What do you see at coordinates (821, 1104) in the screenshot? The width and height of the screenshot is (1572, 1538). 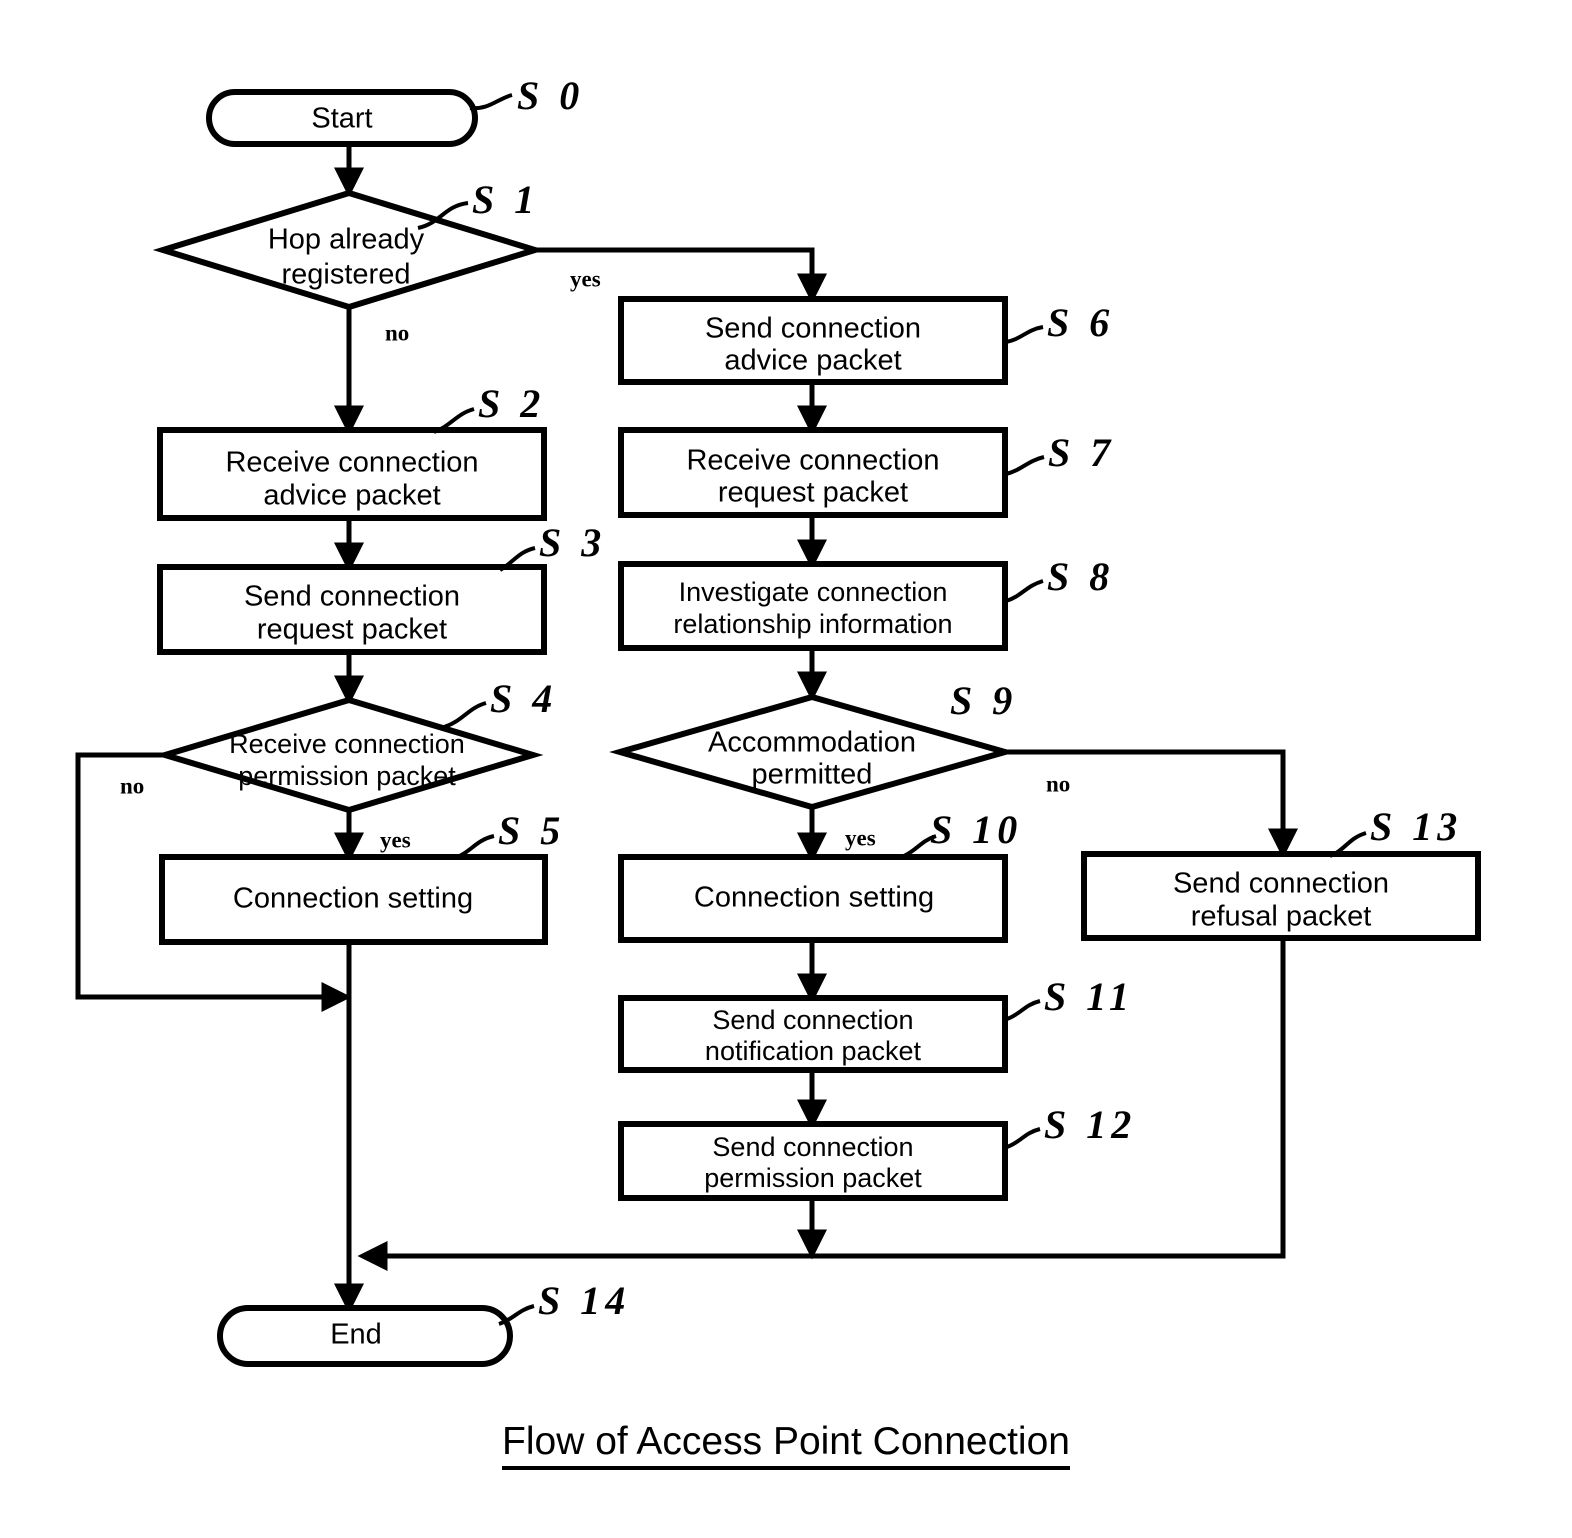 I see `edge-s13-to-merge` at bounding box center [821, 1104].